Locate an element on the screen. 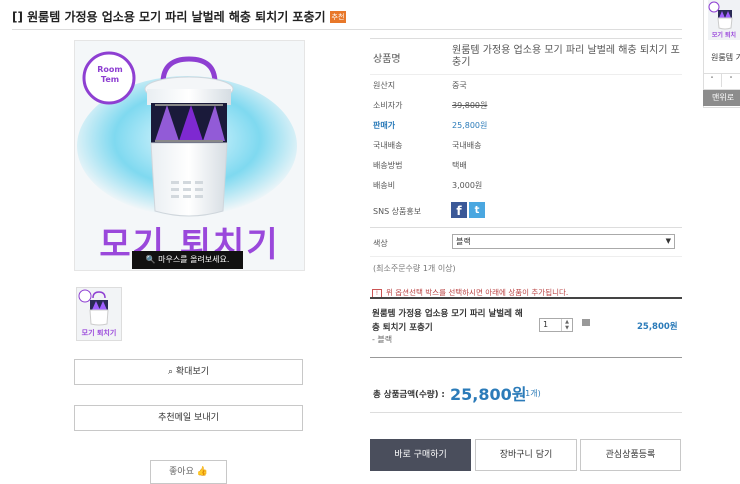 Image resolution: width=740 pixels, height=484 pixels. thumbnail-image: 모기 퇴치기 is located at coordinates (97, 313).